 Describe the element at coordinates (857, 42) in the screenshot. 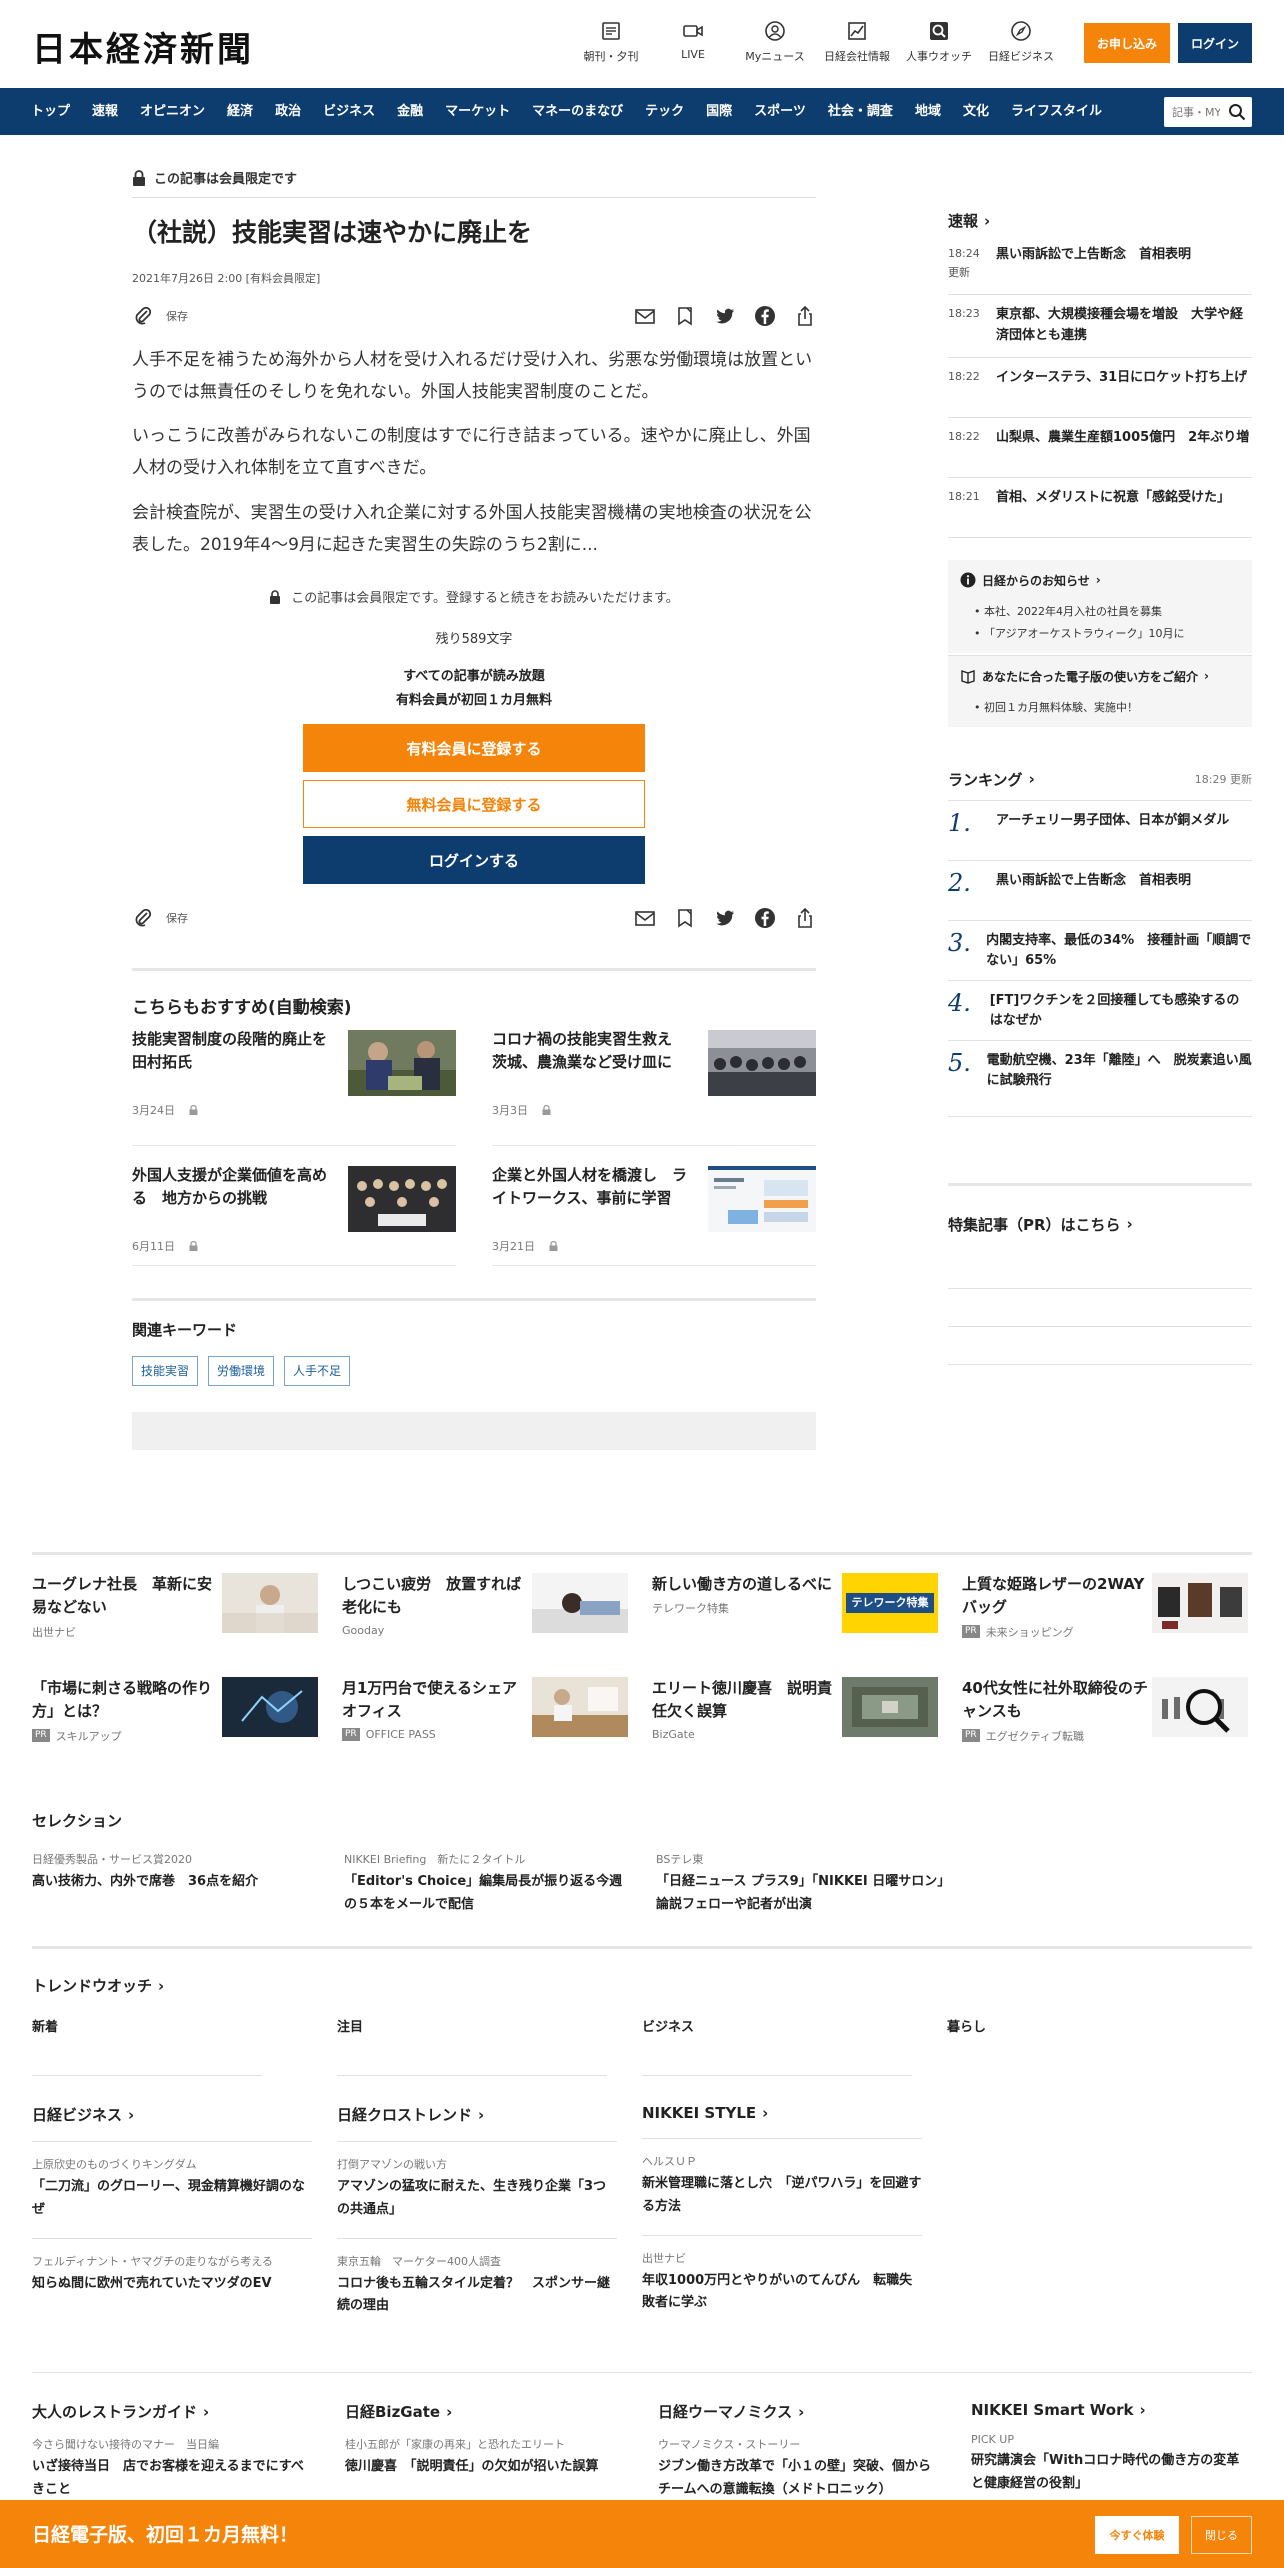

I see `header-nav-company: 日経会社情報` at that location.